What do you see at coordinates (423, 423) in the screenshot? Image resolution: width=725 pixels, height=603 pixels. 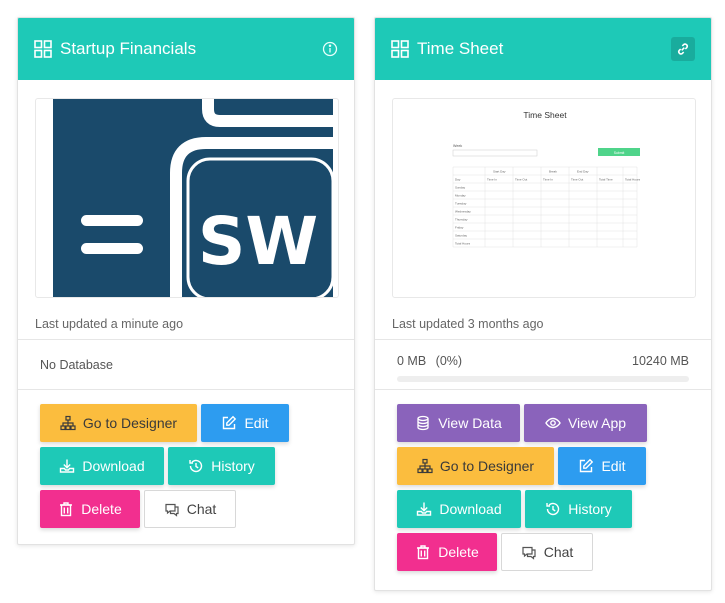 I see `database-icon` at bounding box center [423, 423].